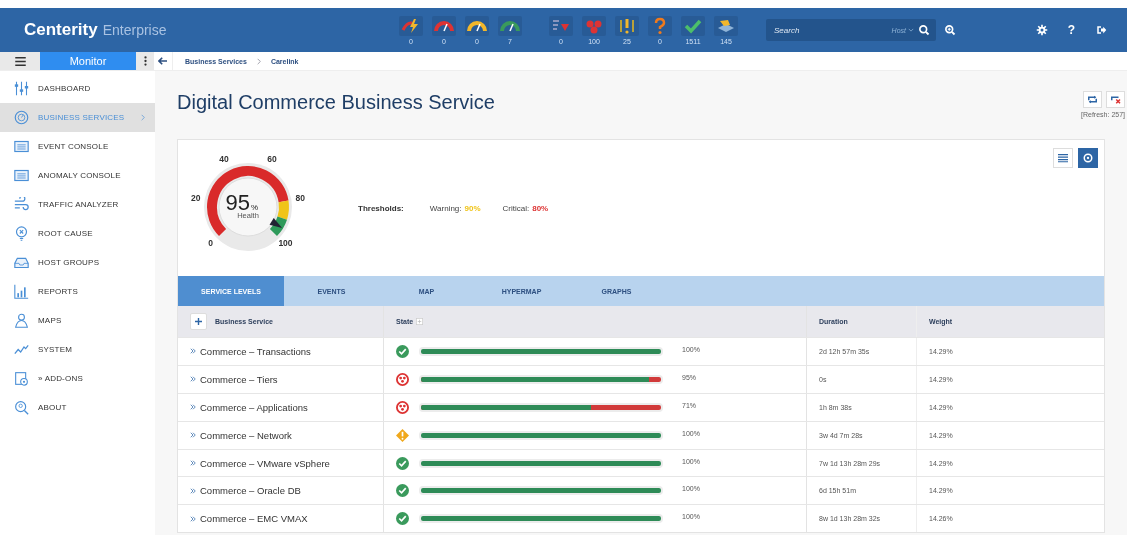 The width and height of the screenshot is (1127, 535). I want to click on logout-icon, so click(1101, 30).